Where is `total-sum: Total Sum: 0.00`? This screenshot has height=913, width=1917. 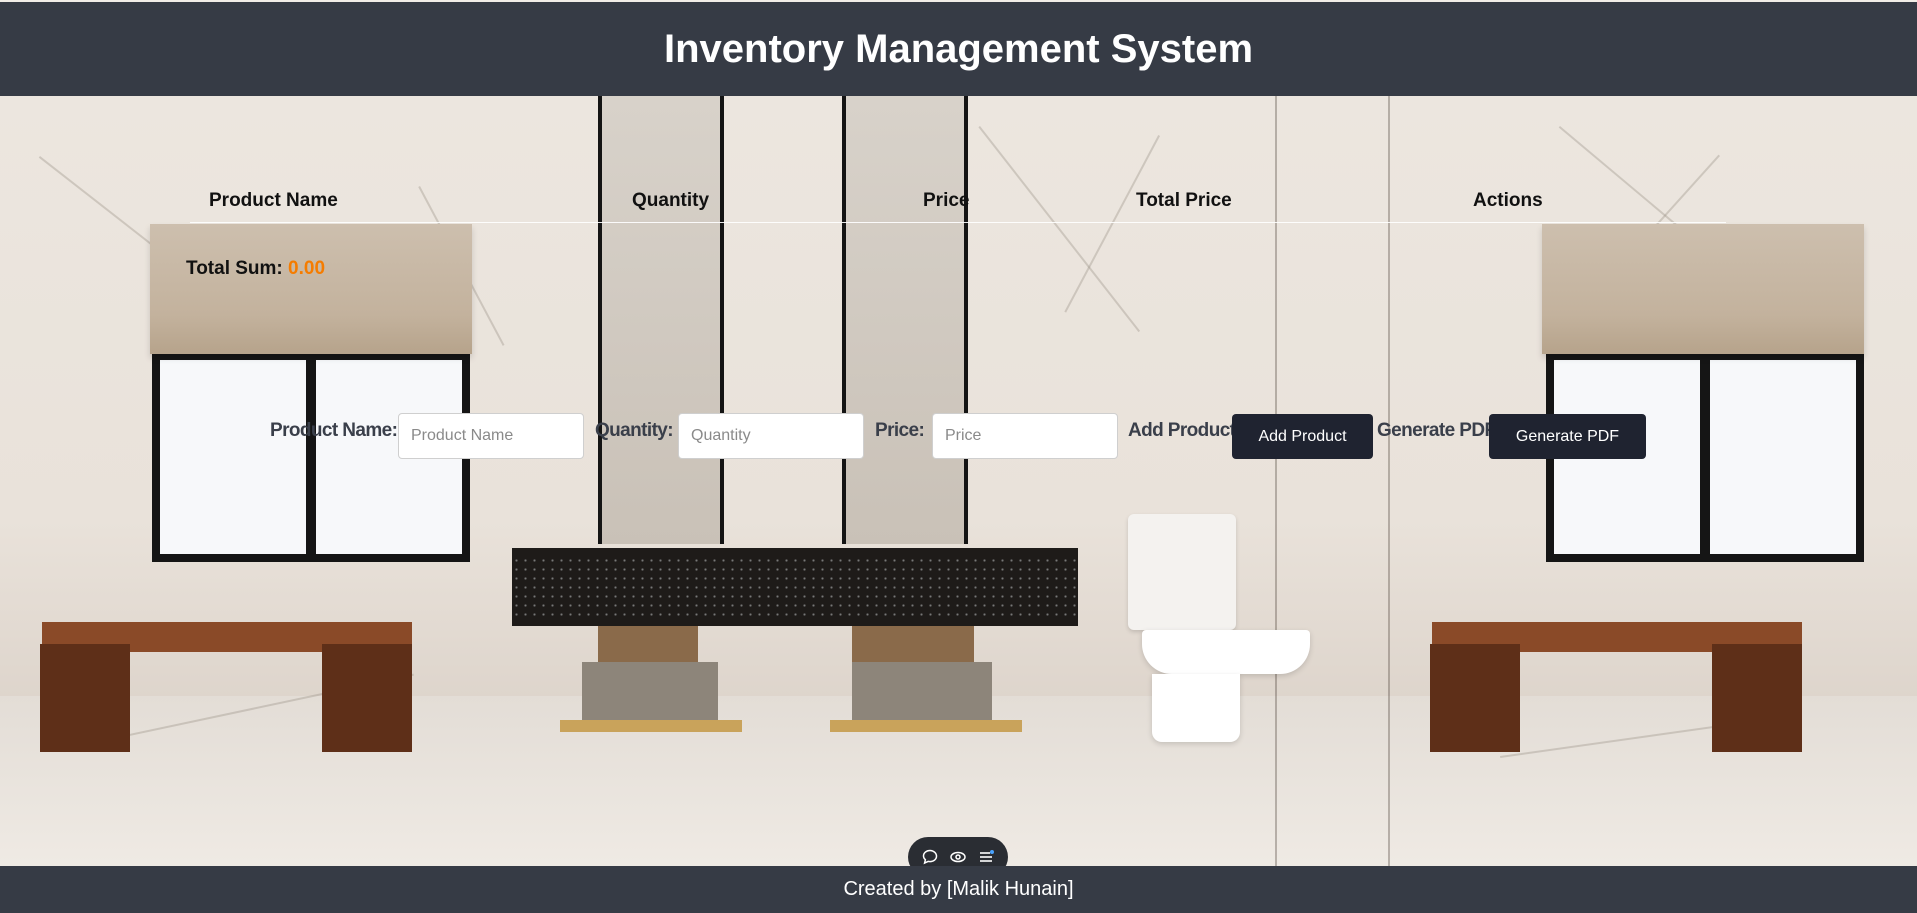
total-sum: Total Sum: 0.00 is located at coordinates (255, 269).